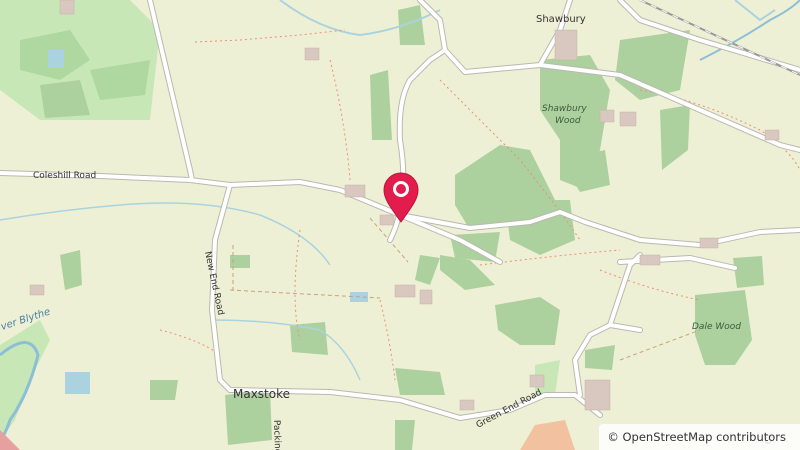 Image resolution: width=800 pixels, height=450 pixels. Describe the element at coordinates (261, 394) in the screenshot. I see `place-label-maxstoke: Maxstoke` at that location.